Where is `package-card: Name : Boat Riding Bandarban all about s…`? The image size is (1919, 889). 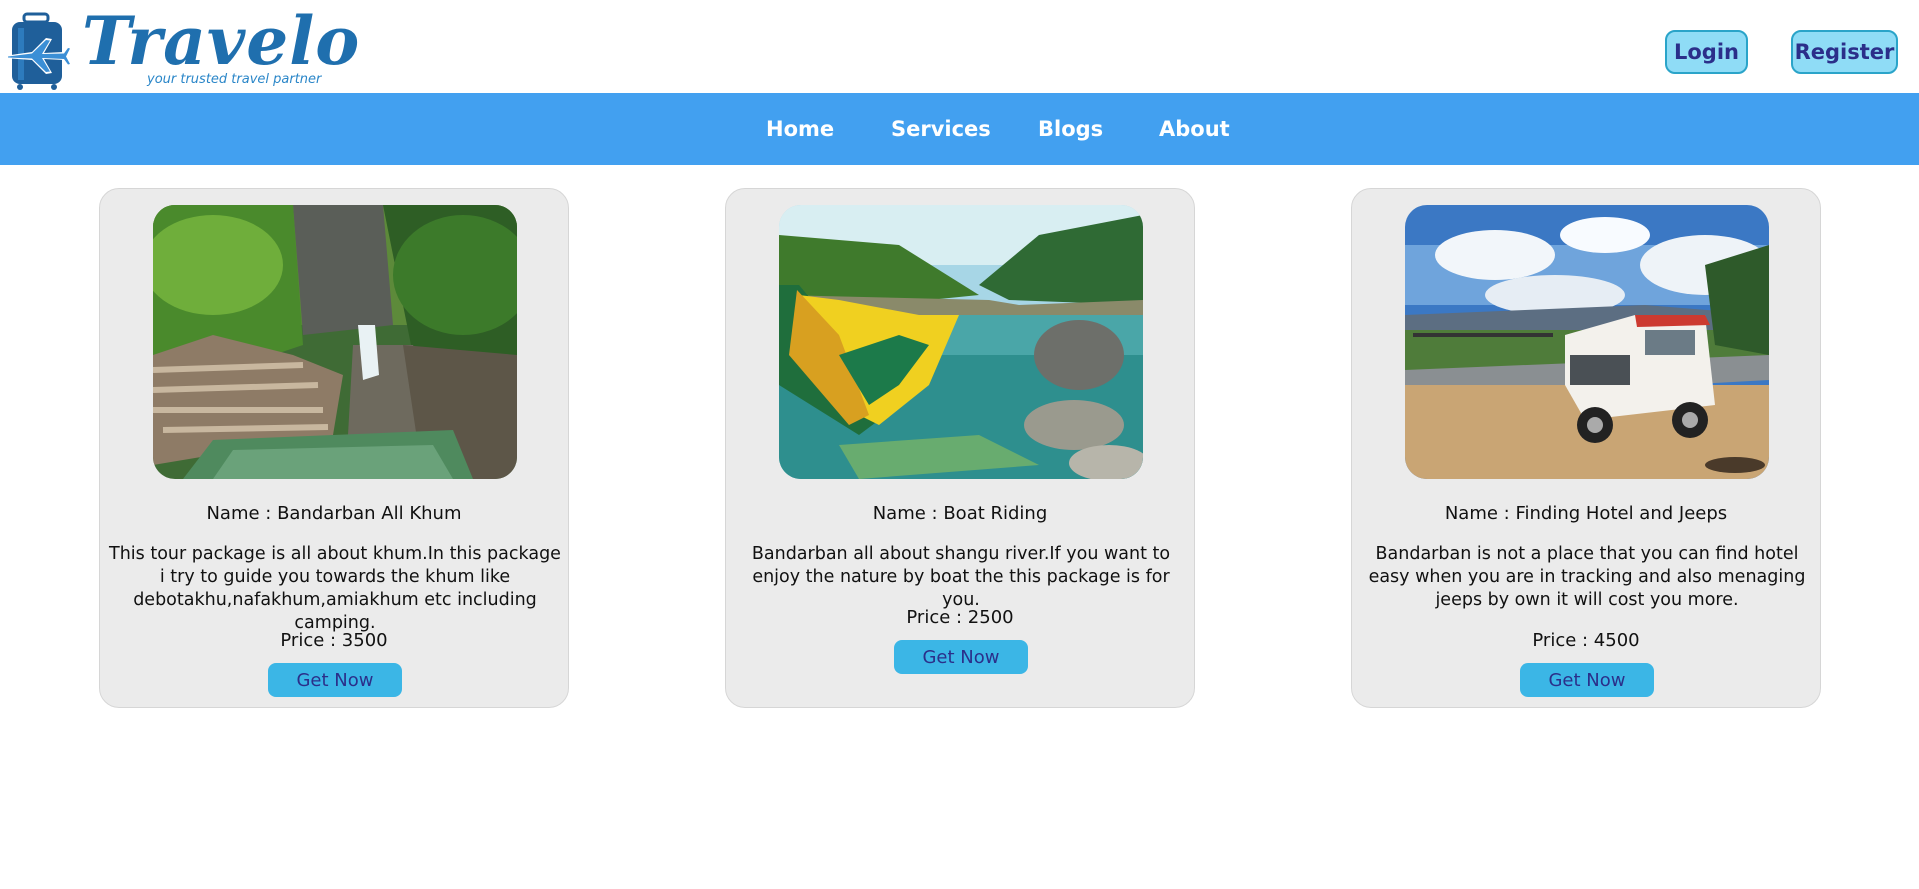
package-card: Name : Boat Riding Bandarban all about s… is located at coordinates (960, 448).